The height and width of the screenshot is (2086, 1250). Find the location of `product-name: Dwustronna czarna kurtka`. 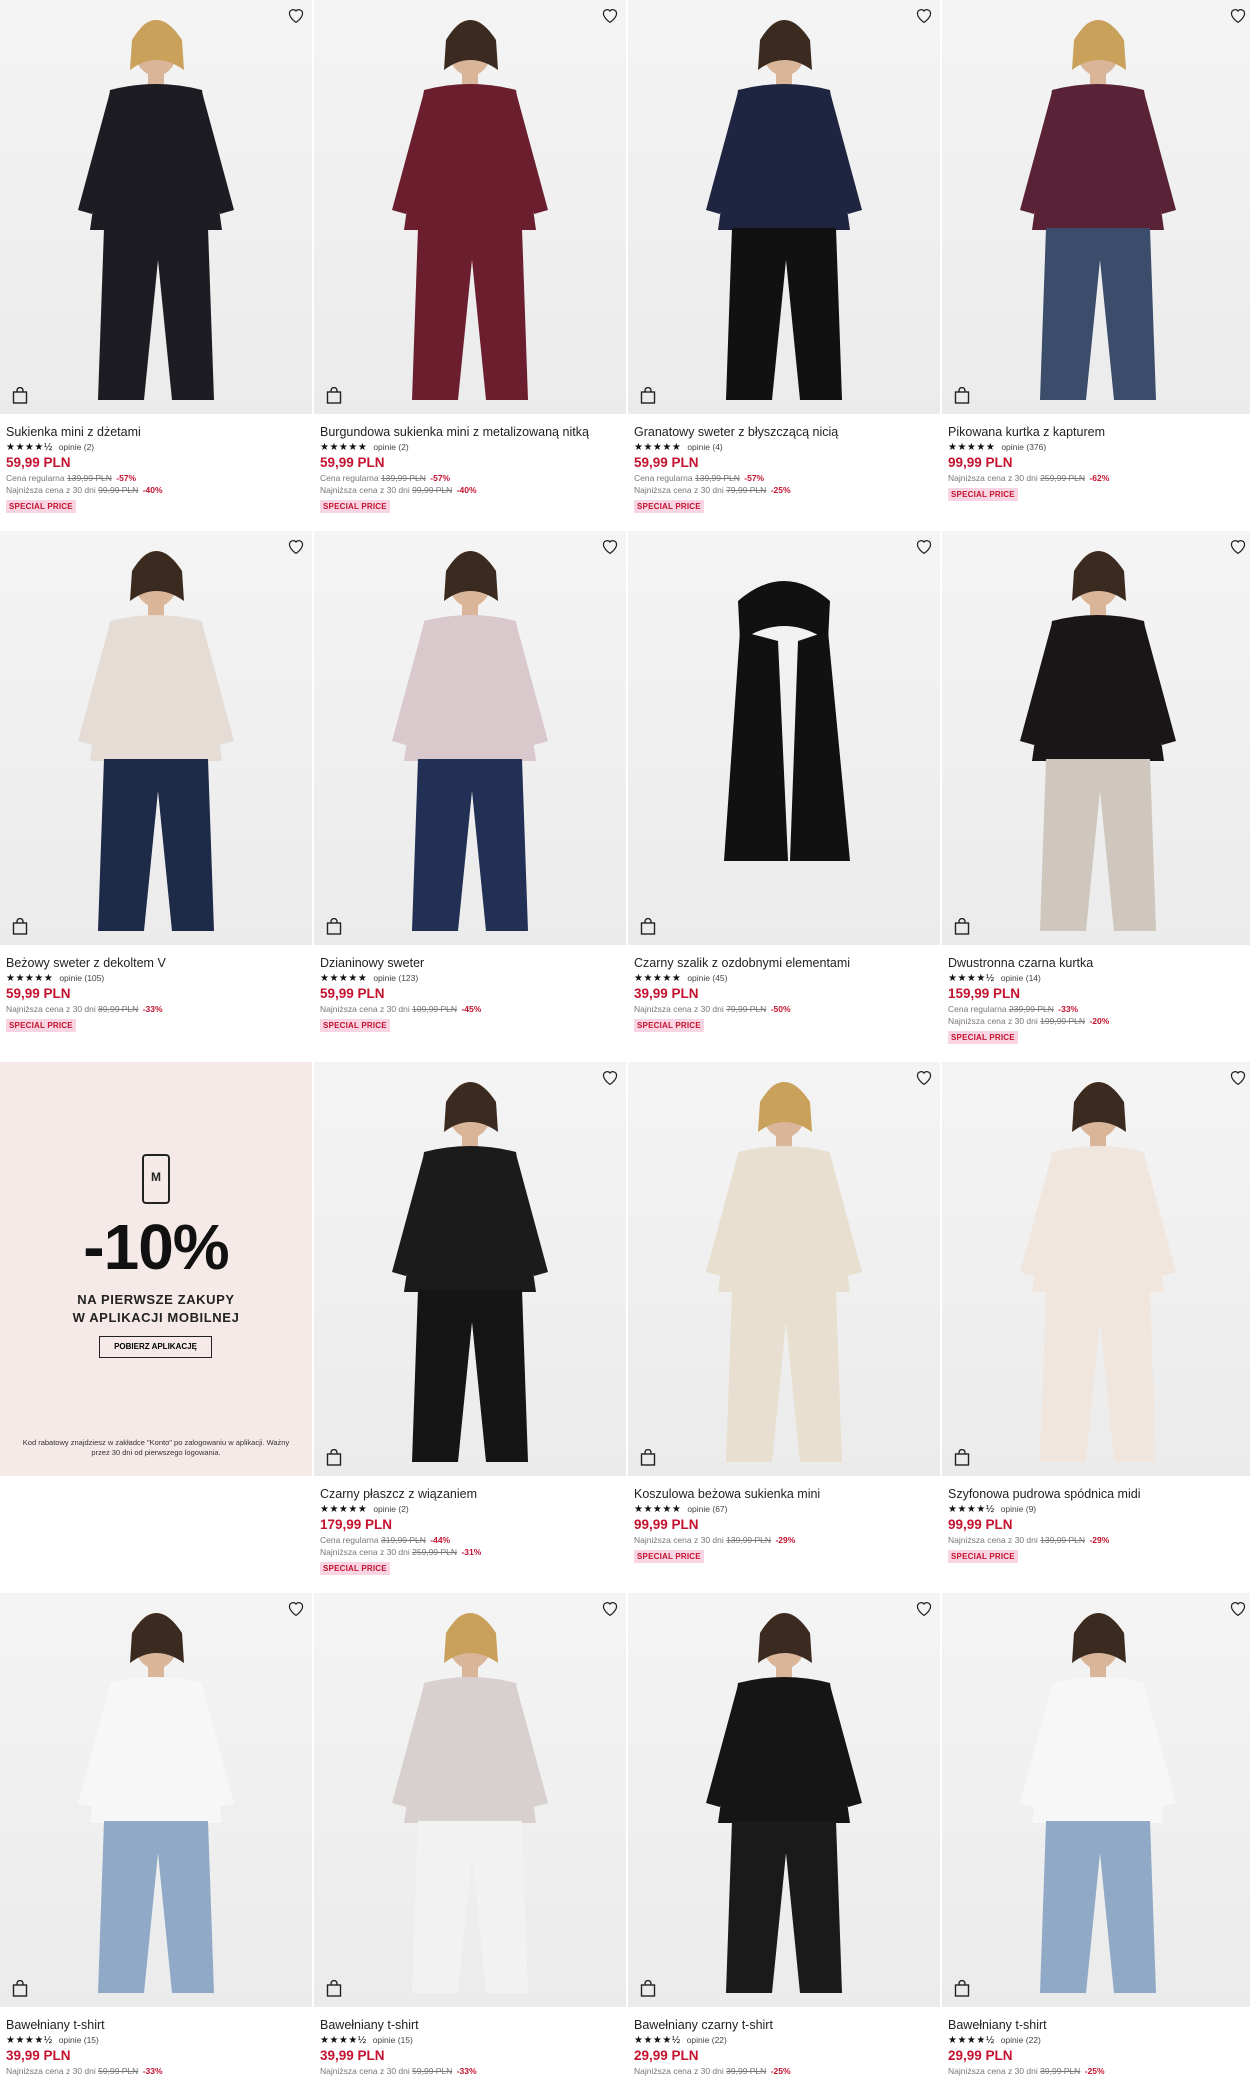

product-name: Dwustronna czarna kurtka is located at coordinates (1099, 963).